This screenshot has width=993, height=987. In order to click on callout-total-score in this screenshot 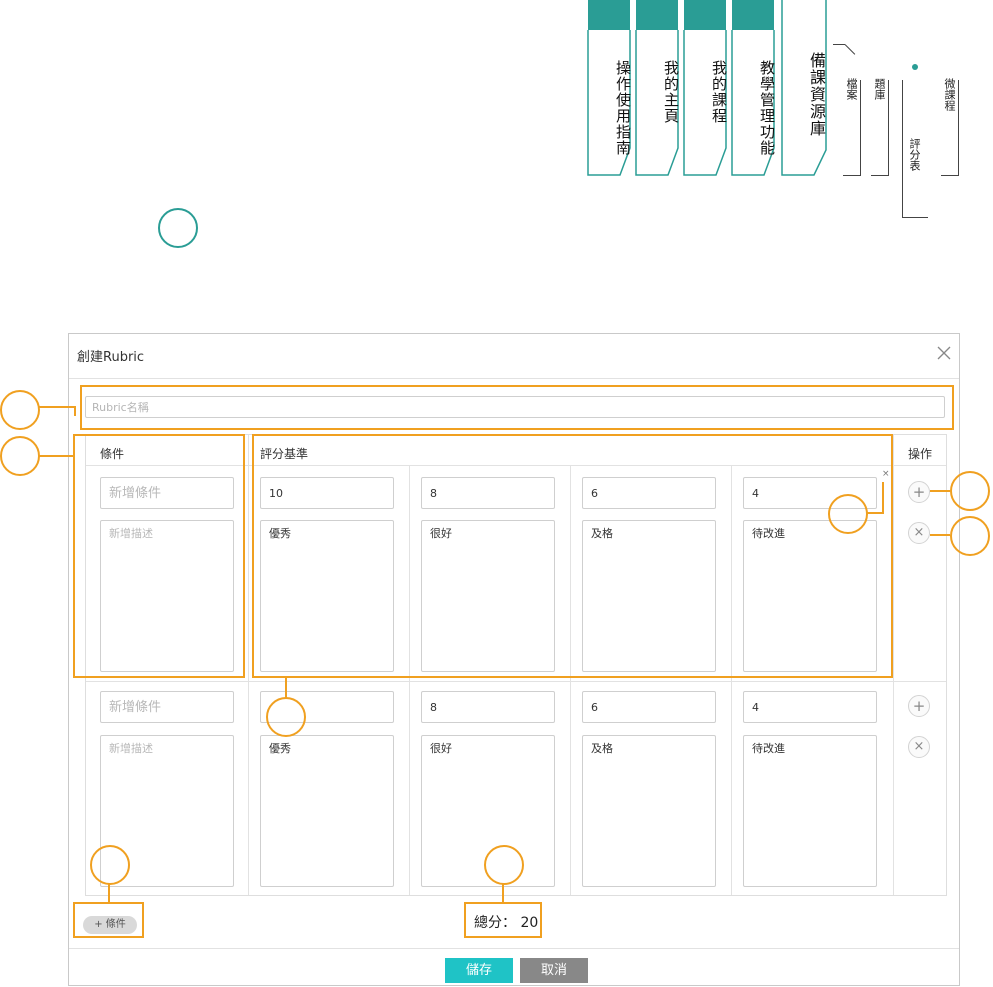, I will do `click(504, 865)`.